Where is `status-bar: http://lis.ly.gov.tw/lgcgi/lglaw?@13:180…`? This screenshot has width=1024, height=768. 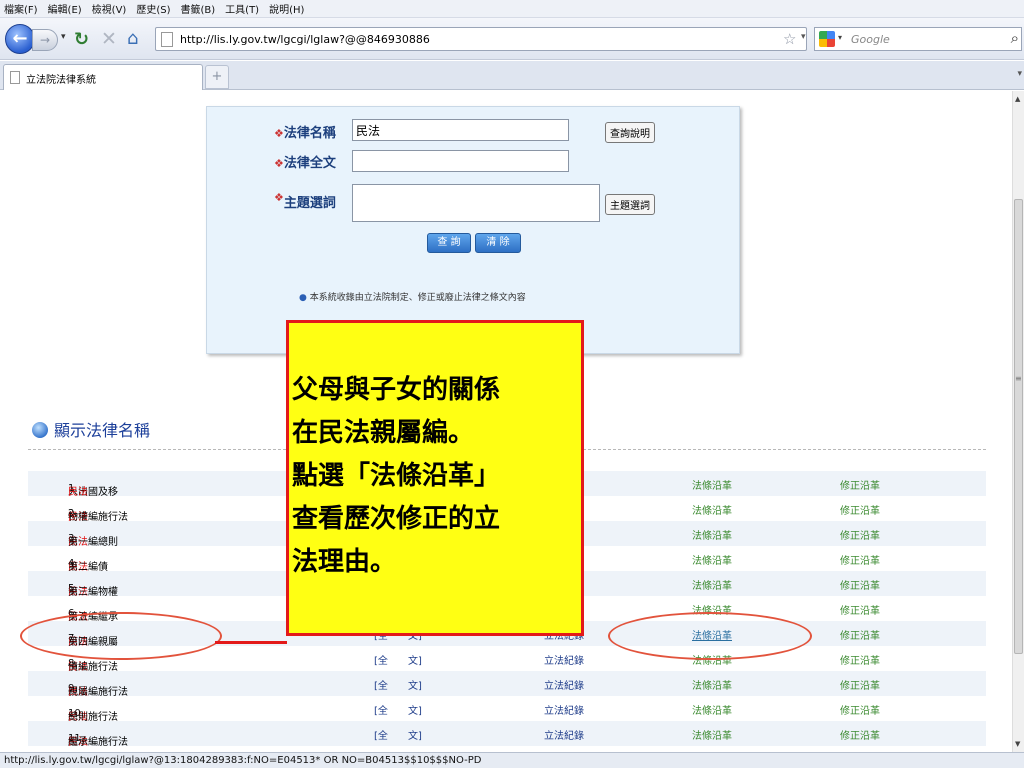
status-bar: http://lis.ly.gov.tw/lgcgi/lglaw?@13:180… is located at coordinates (512, 760).